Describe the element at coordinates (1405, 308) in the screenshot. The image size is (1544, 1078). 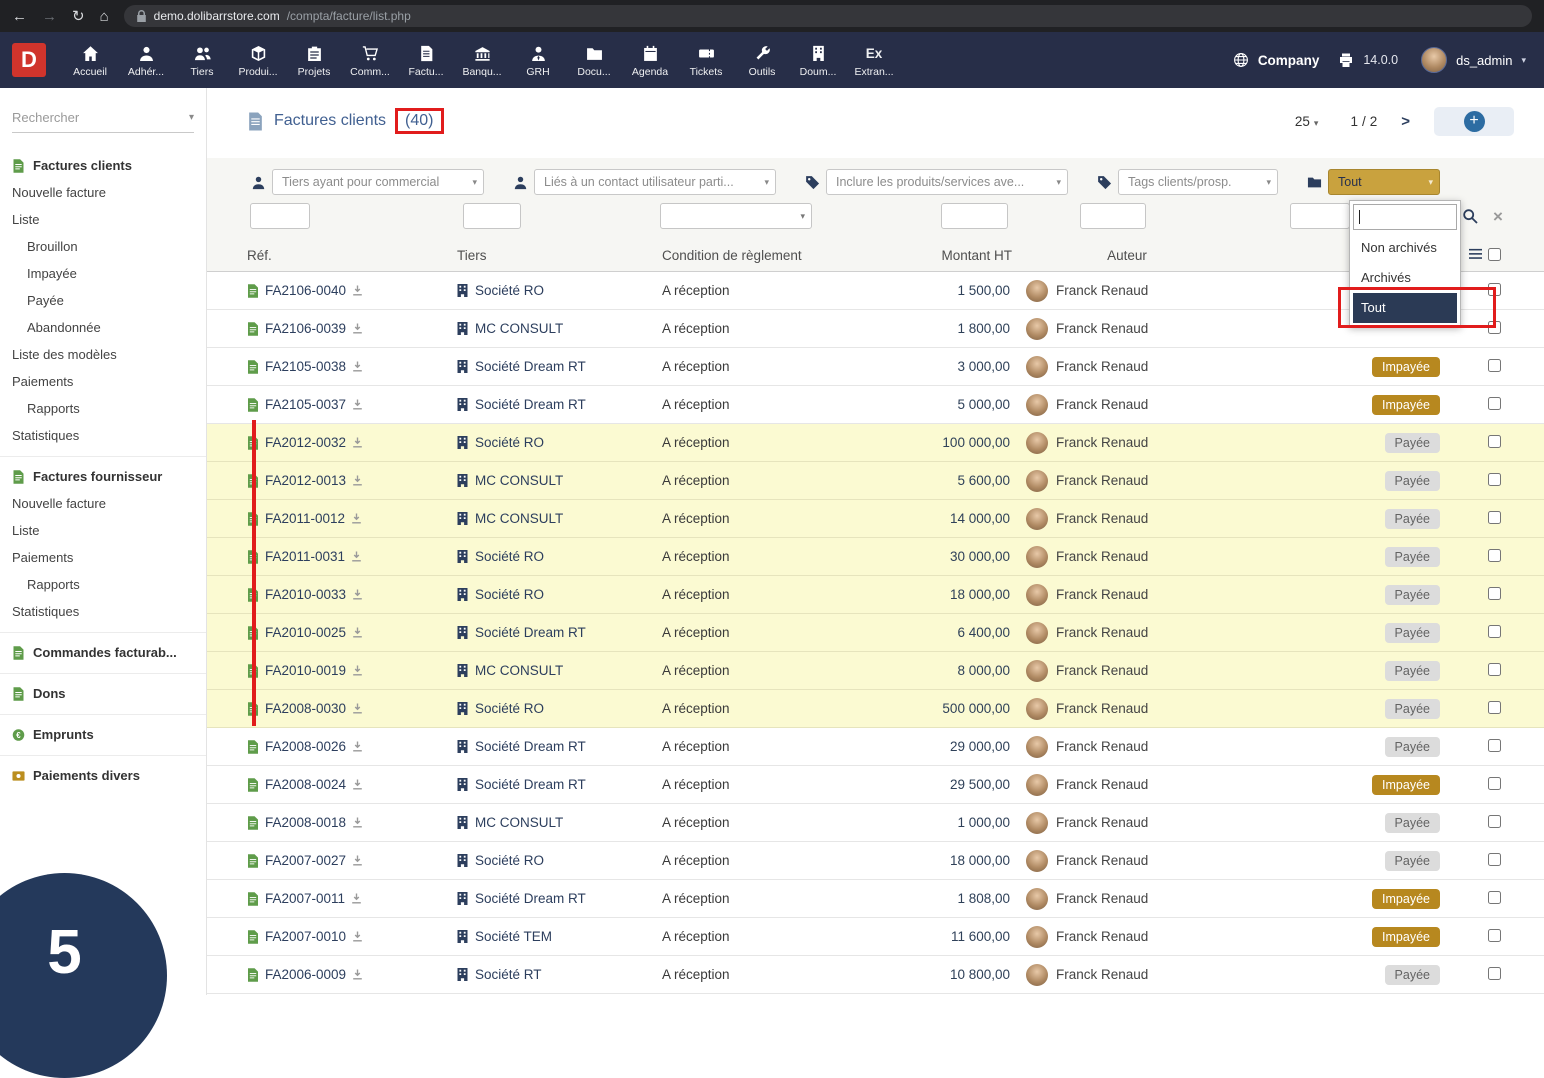
I see `dropdown-option-tout: Tout` at that location.